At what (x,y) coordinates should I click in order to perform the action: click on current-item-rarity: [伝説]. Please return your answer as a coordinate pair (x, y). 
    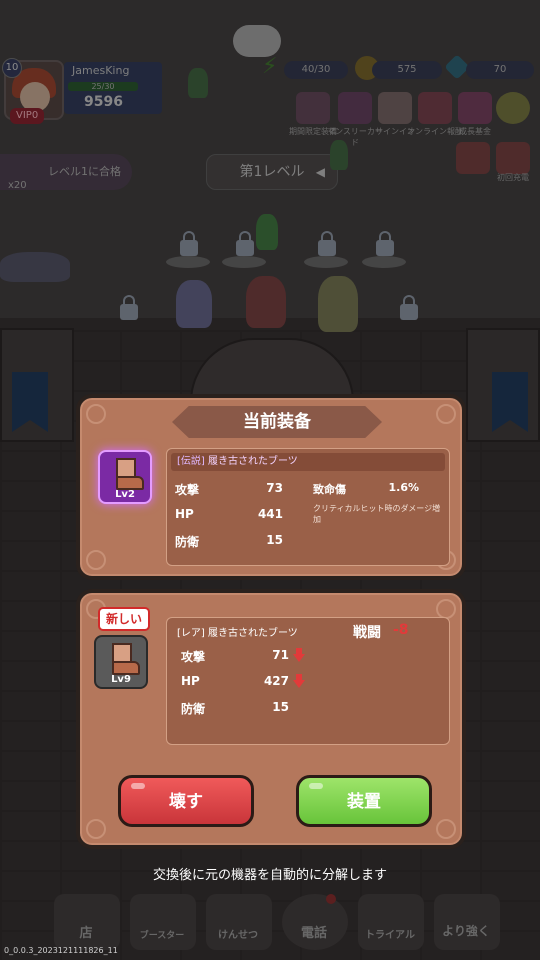
    Looking at the image, I should click on (191, 461).